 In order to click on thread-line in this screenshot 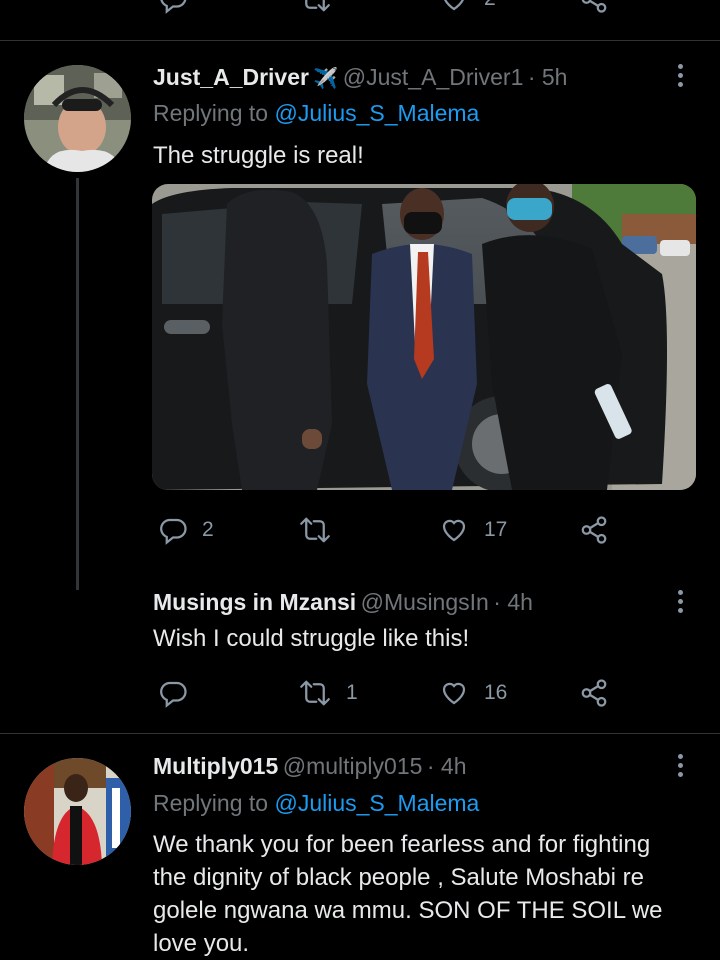, I will do `click(77, 384)`.